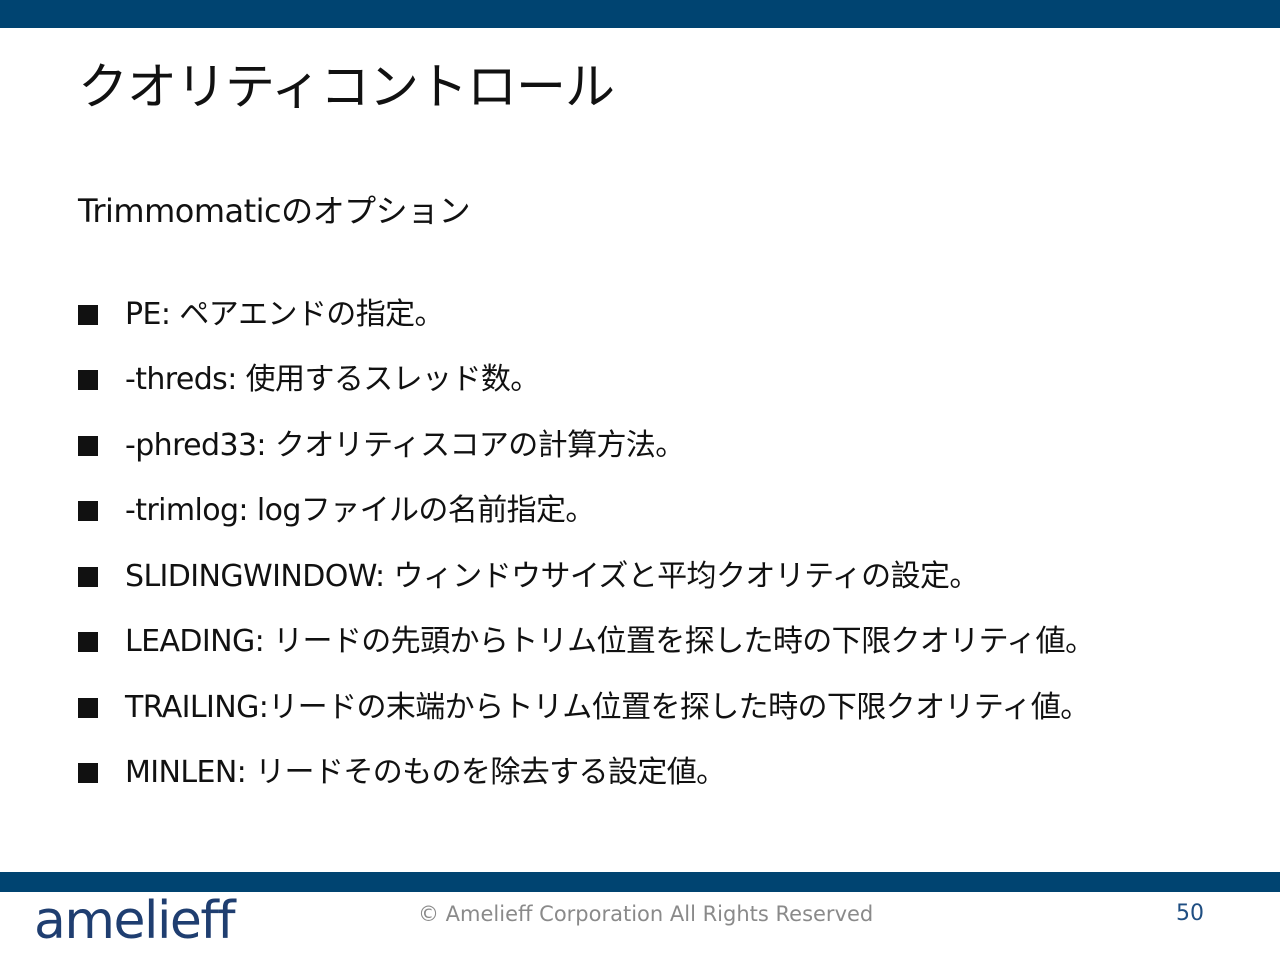 The width and height of the screenshot is (1280, 960). What do you see at coordinates (135, 921) in the screenshot?
I see `company-logo: amelieff` at bounding box center [135, 921].